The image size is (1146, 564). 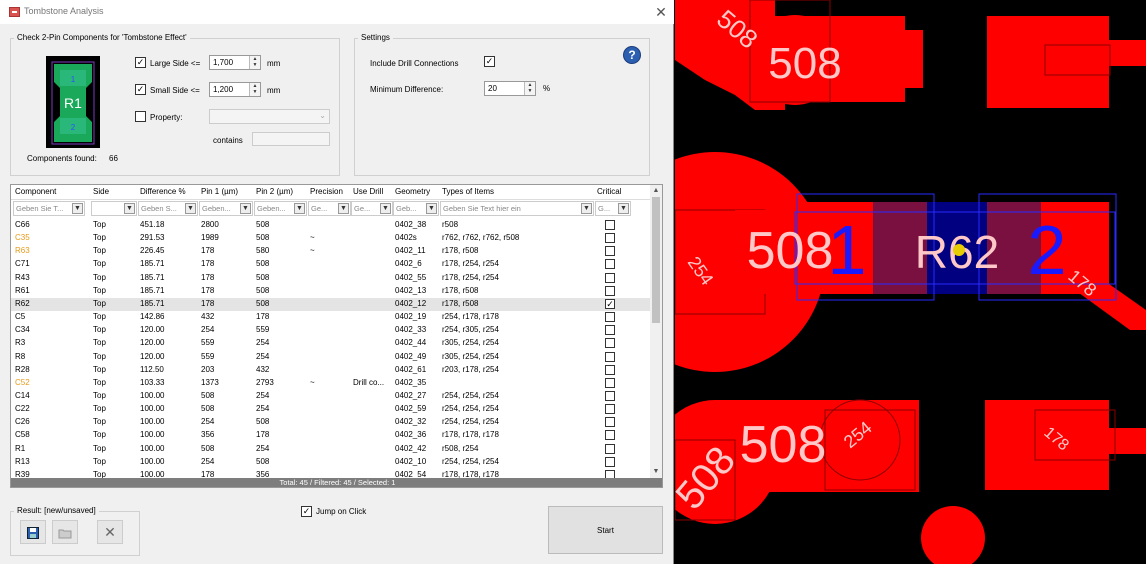 I want to click on small-side-checkbox: ✓, so click(x=140, y=89).